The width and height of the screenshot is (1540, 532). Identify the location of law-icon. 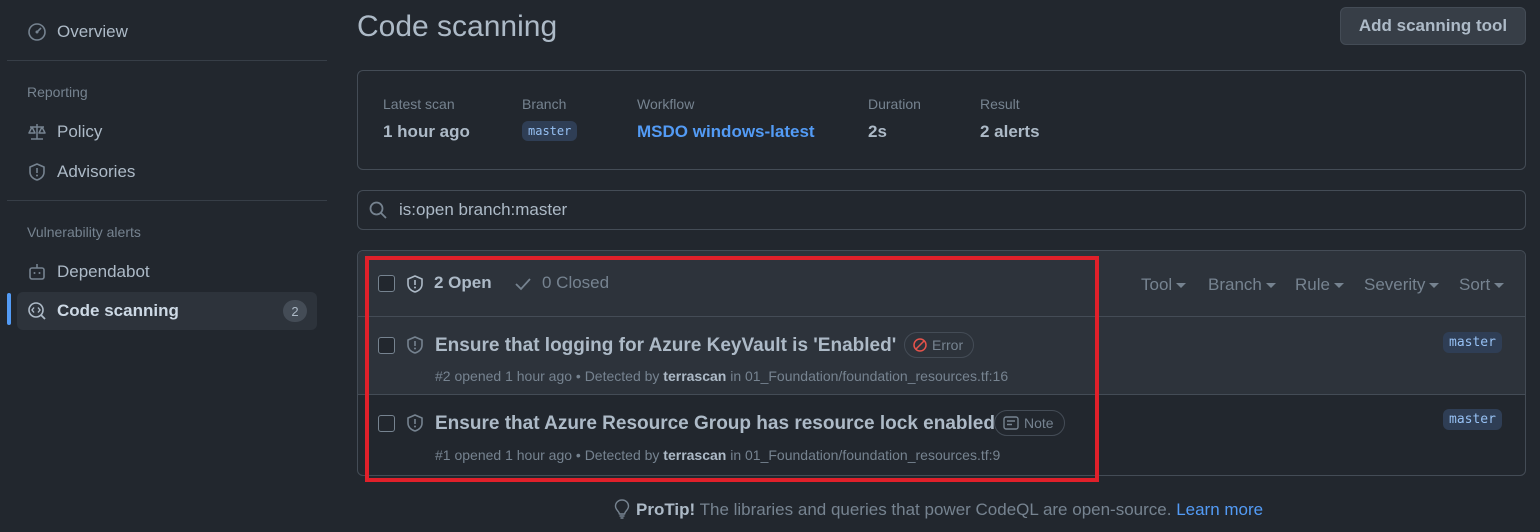
(37, 132).